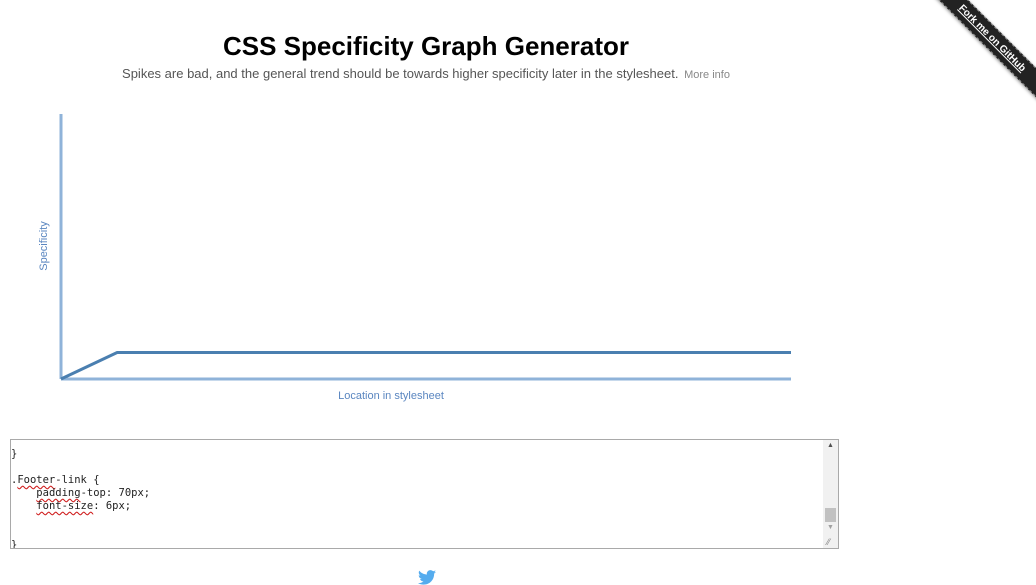 This screenshot has width=1036, height=585. I want to click on specificity-series-line, so click(425, 366).